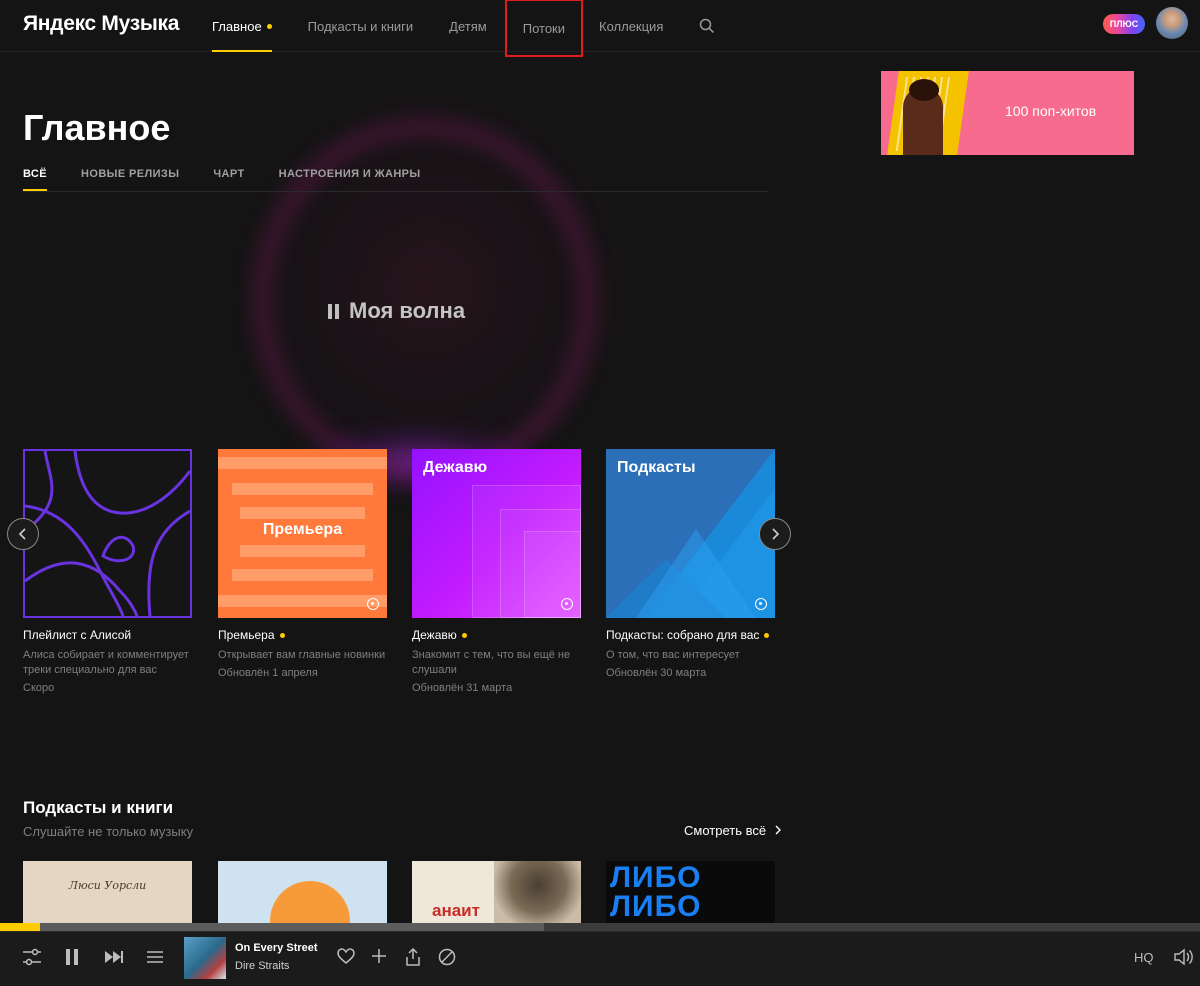  I want to click on search-icon, so click(707, 26).